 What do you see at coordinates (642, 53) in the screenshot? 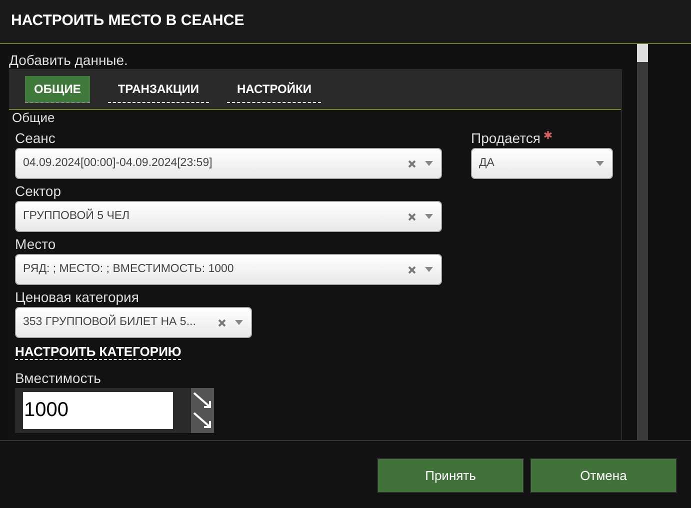
I see `scrollbar-thumb` at bounding box center [642, 53].